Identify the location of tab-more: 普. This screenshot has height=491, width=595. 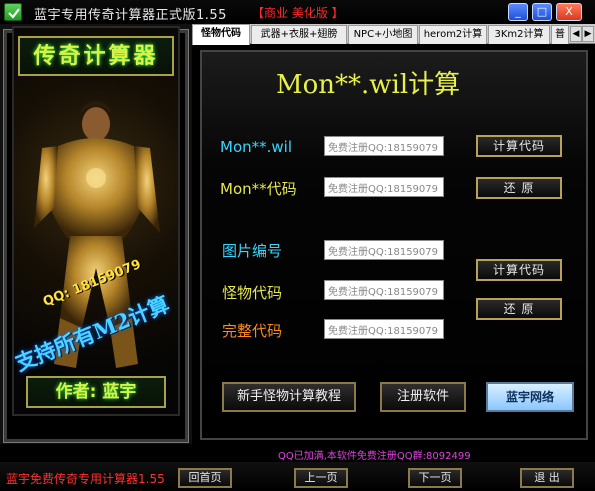
(560, 34).